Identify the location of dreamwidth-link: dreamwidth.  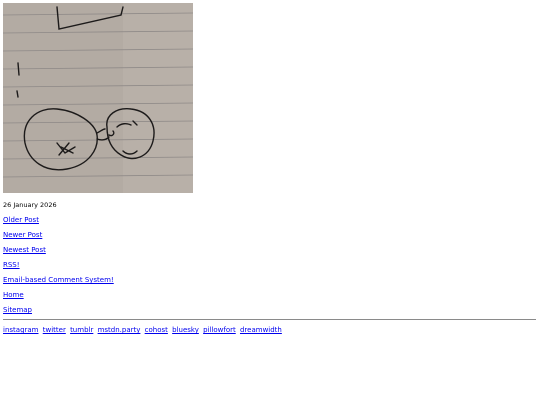
(261, 330).